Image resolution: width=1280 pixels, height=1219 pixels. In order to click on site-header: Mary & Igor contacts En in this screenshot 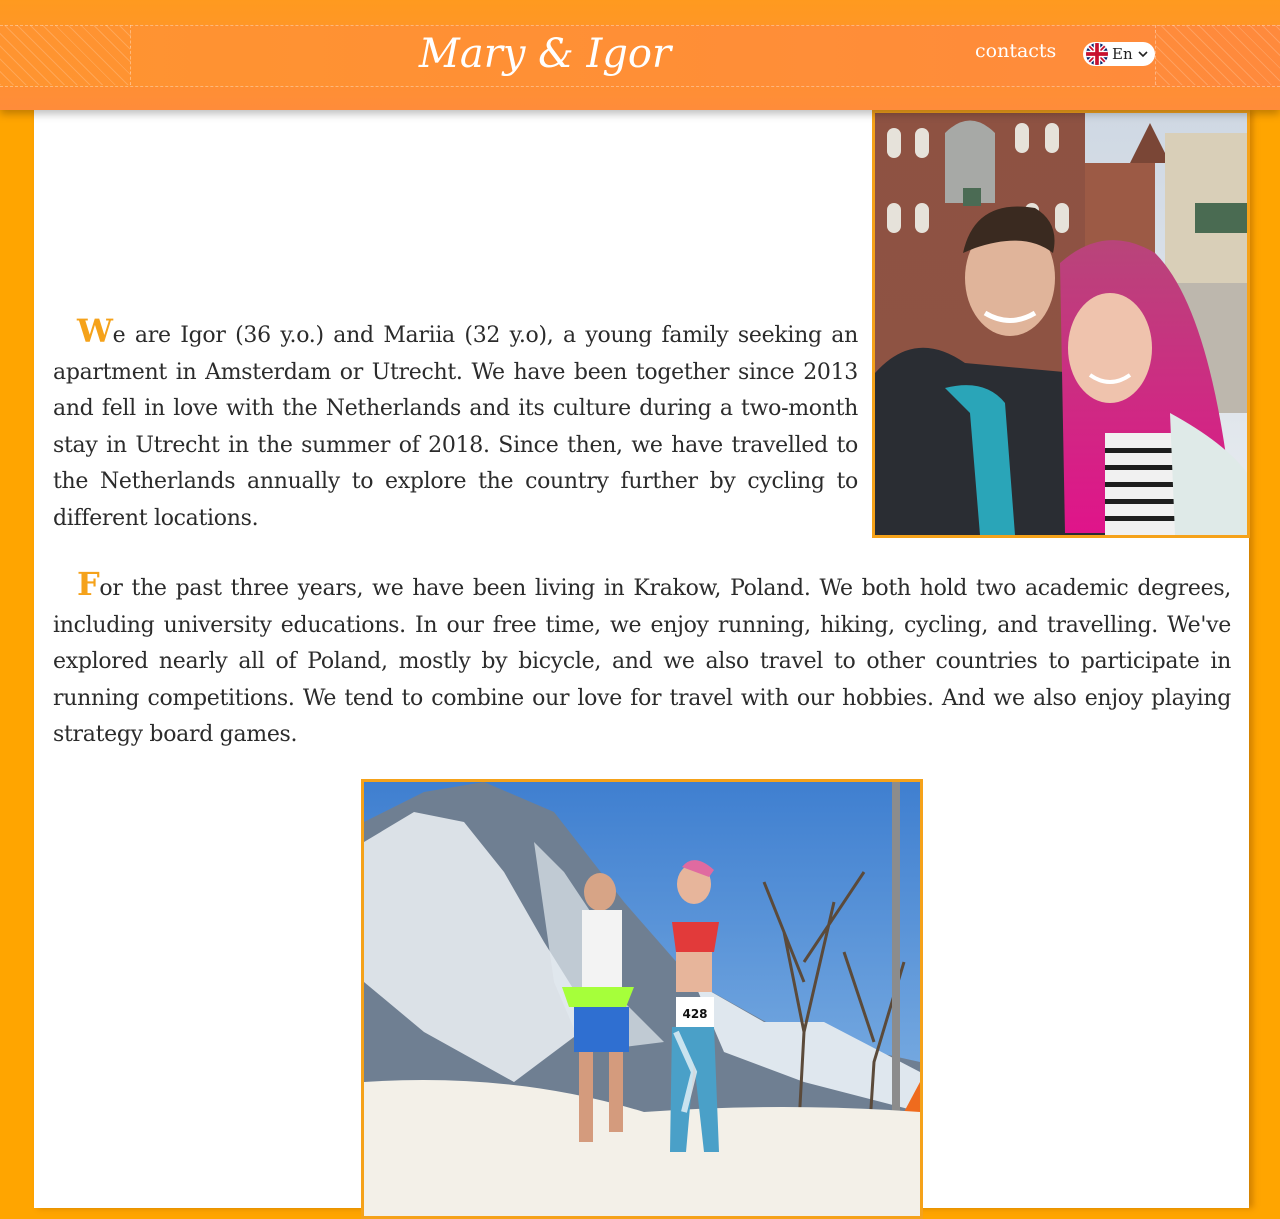, I will do `click(640, 55)`.